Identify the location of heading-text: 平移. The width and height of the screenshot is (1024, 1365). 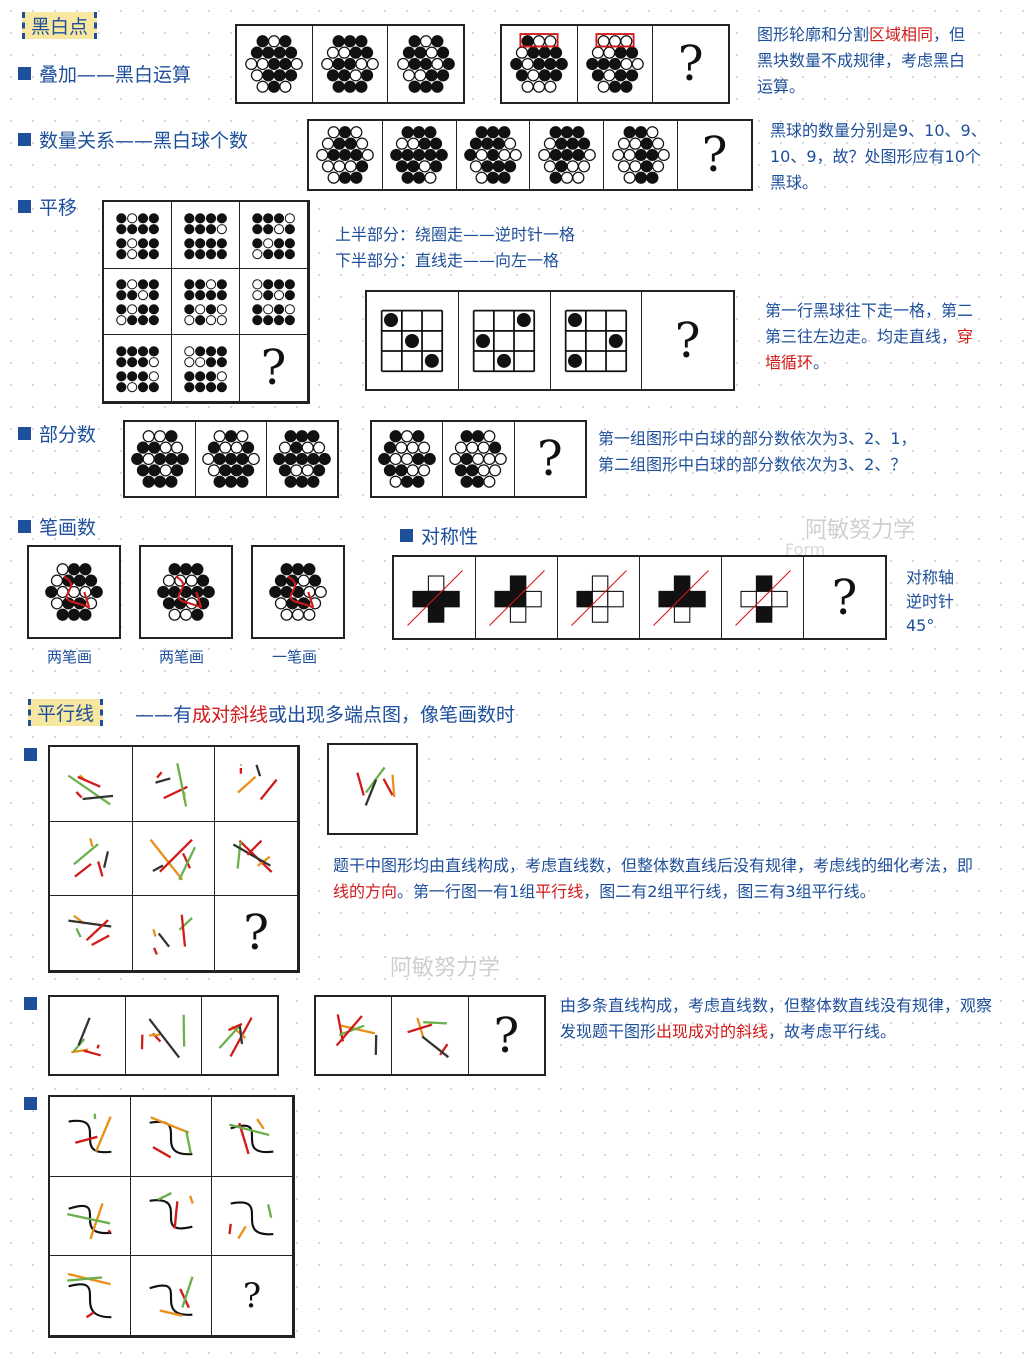
(58, 208).